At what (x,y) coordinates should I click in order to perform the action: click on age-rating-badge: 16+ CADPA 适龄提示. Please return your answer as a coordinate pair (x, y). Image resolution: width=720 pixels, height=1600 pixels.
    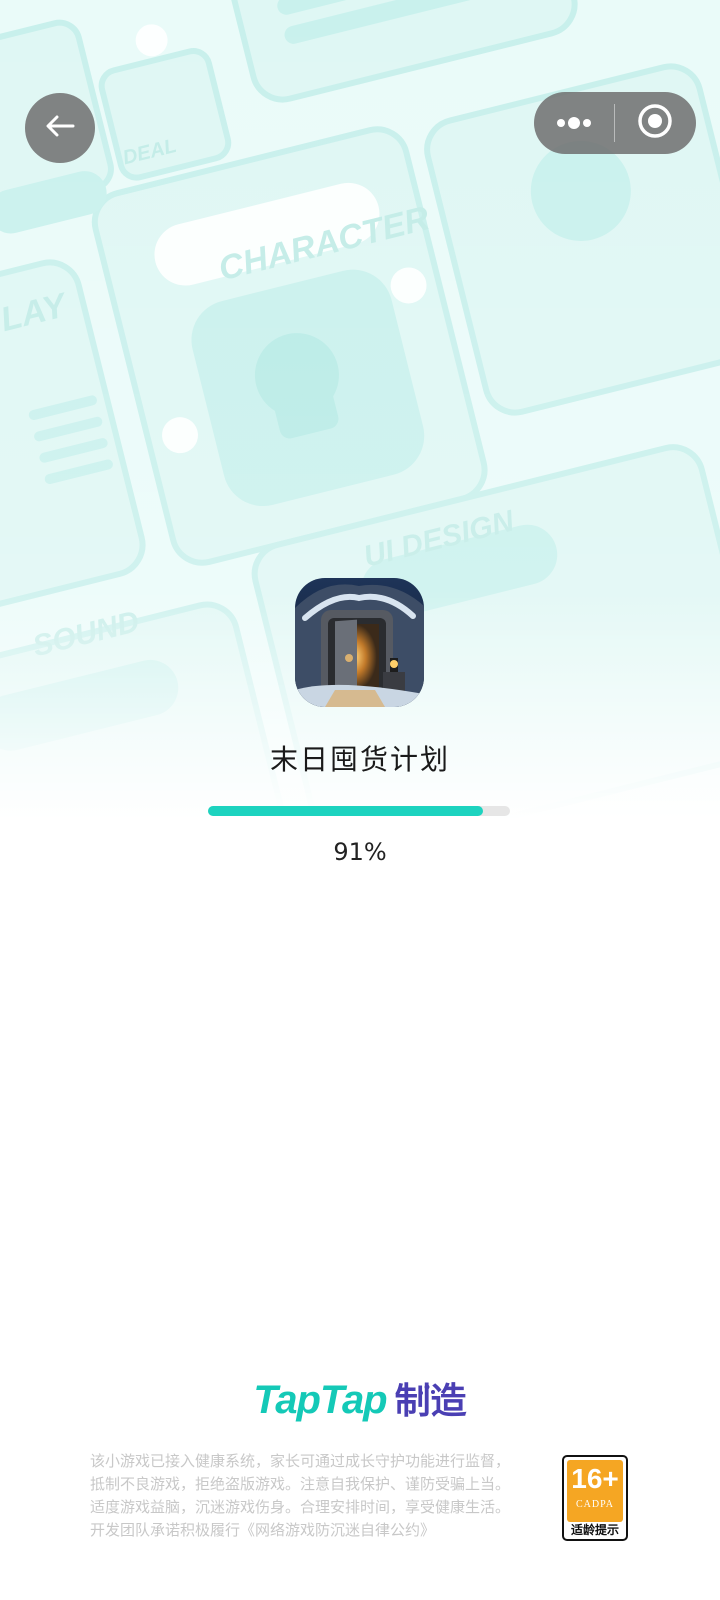
    Looking at the image, I should click on (595, 1498).